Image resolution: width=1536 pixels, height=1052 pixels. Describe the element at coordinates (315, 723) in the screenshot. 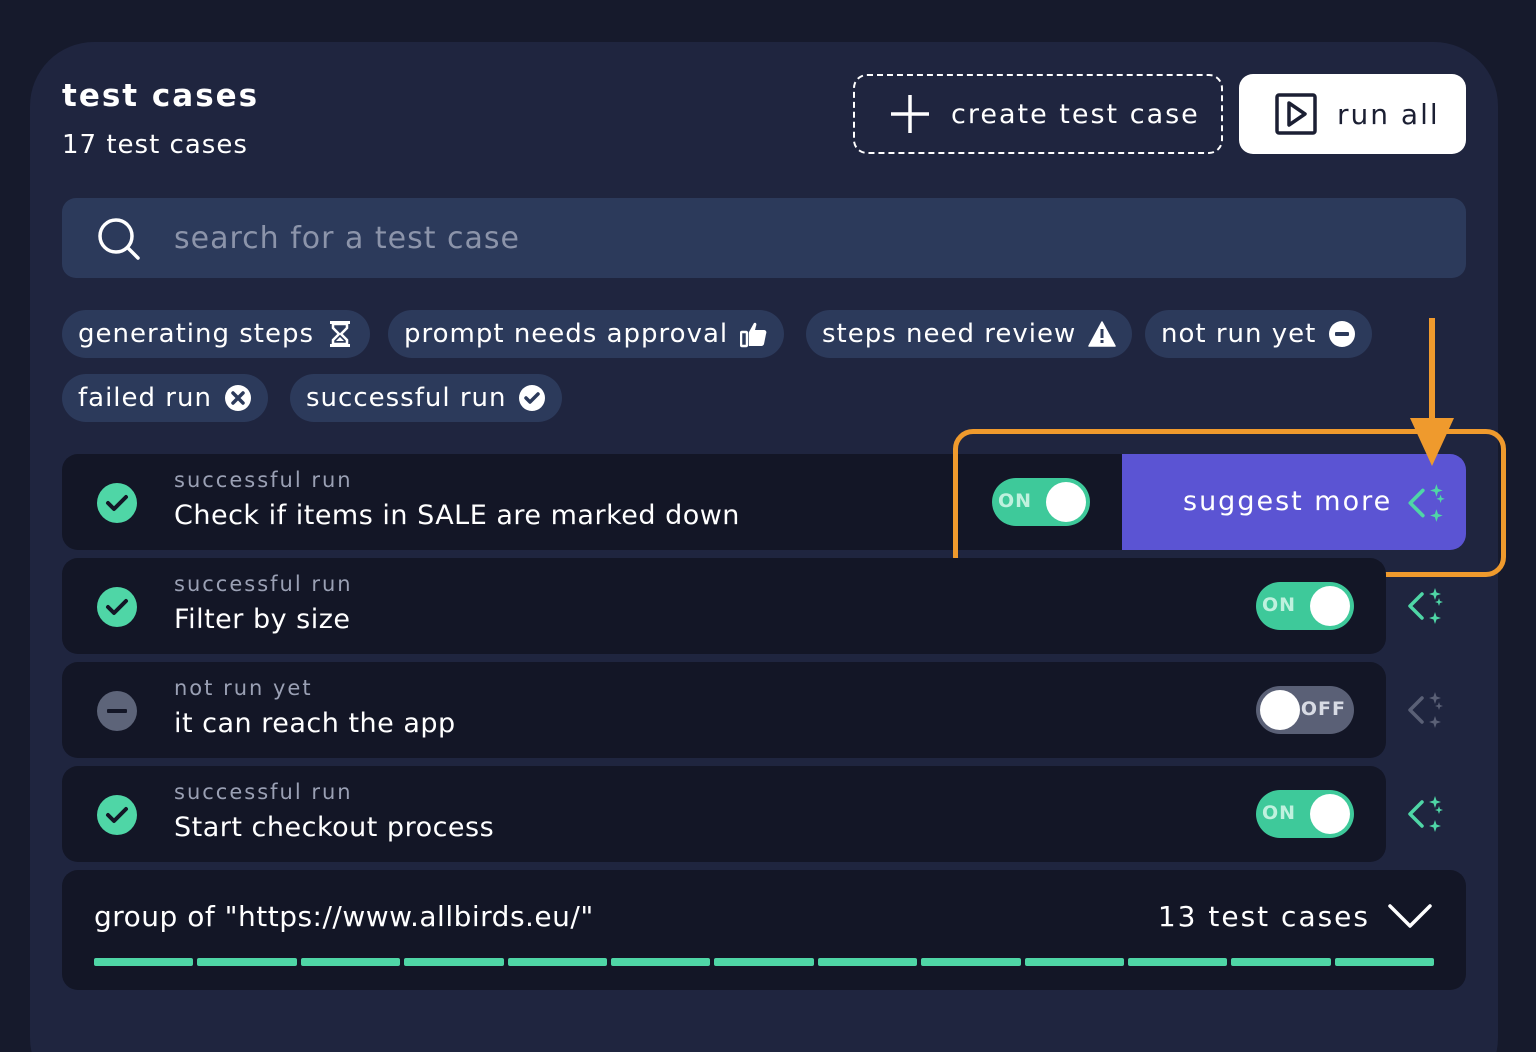

I see `test-case-title: it can reach the app` at that location.